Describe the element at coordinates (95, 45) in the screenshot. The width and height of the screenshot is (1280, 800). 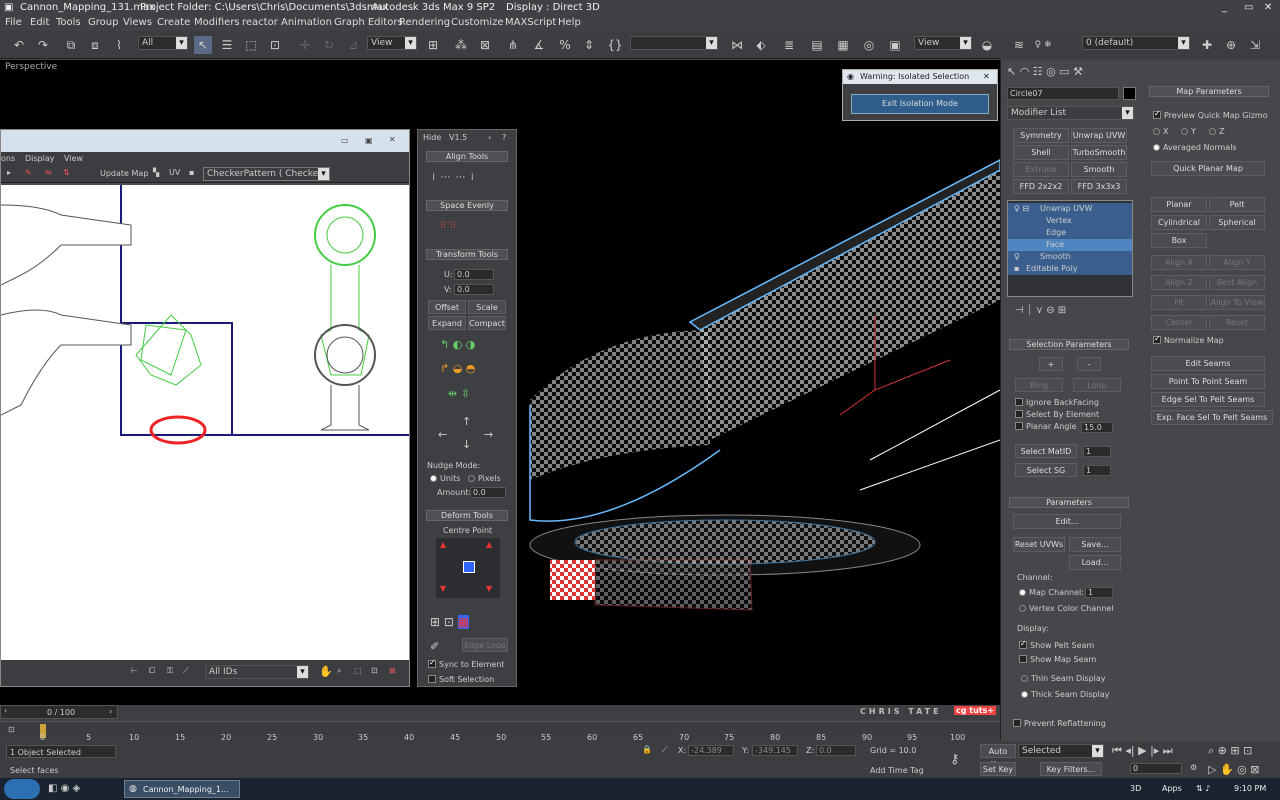
I see `unlink-icon: ⧈` at that location.